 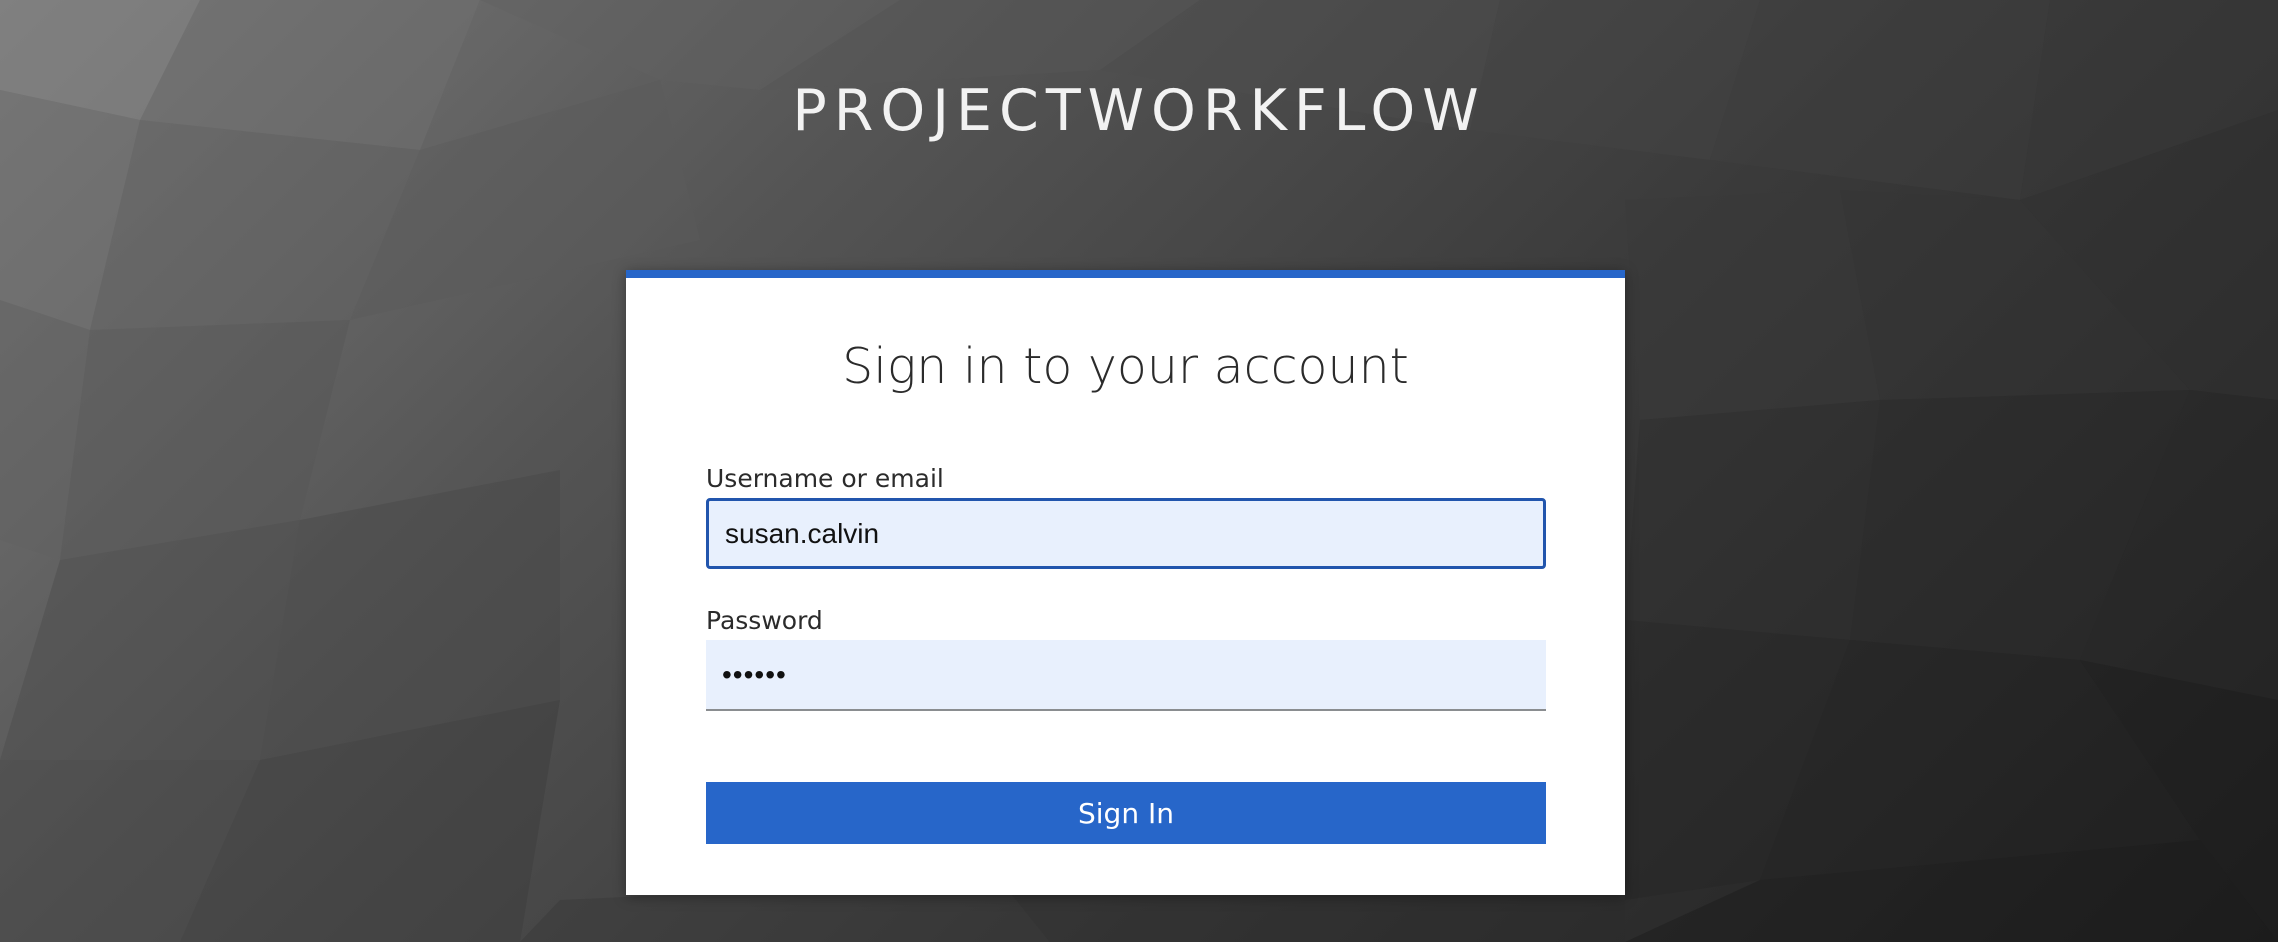 I want to click on username-value: susan.calvin, so click(x=802, y=533).